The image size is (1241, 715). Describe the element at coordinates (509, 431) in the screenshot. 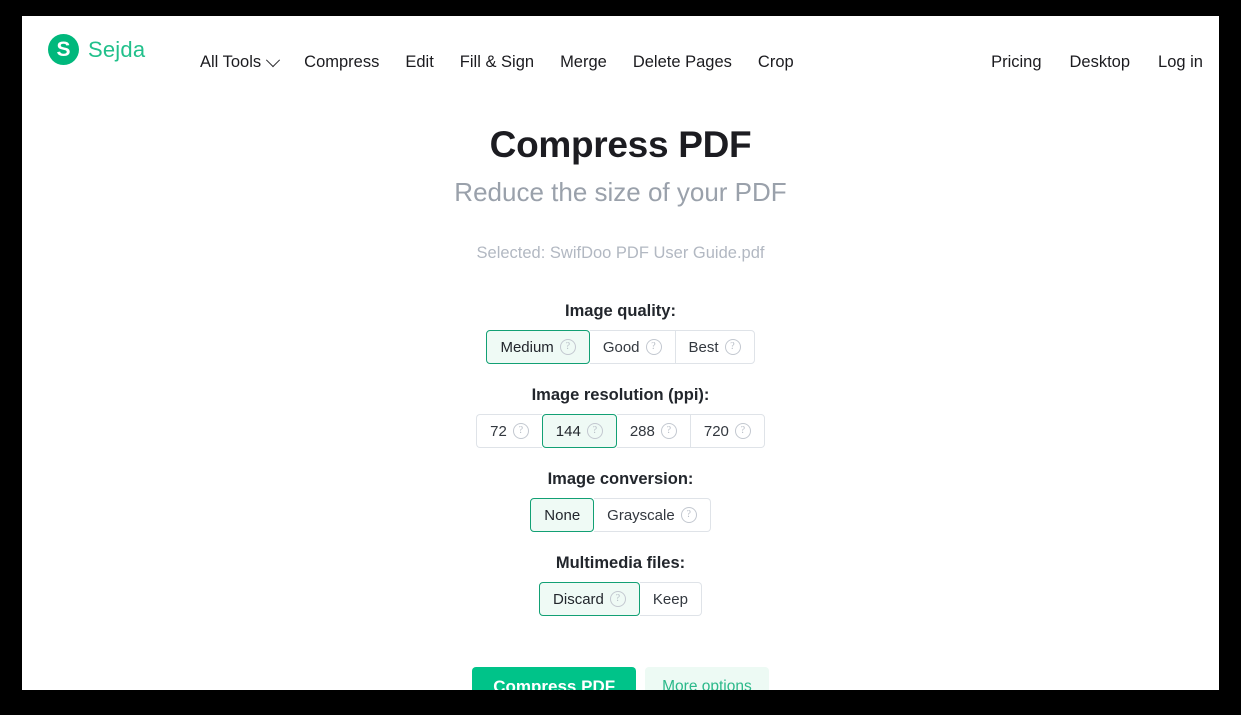

I see `option-image-resolution-72: 72?` at that location.